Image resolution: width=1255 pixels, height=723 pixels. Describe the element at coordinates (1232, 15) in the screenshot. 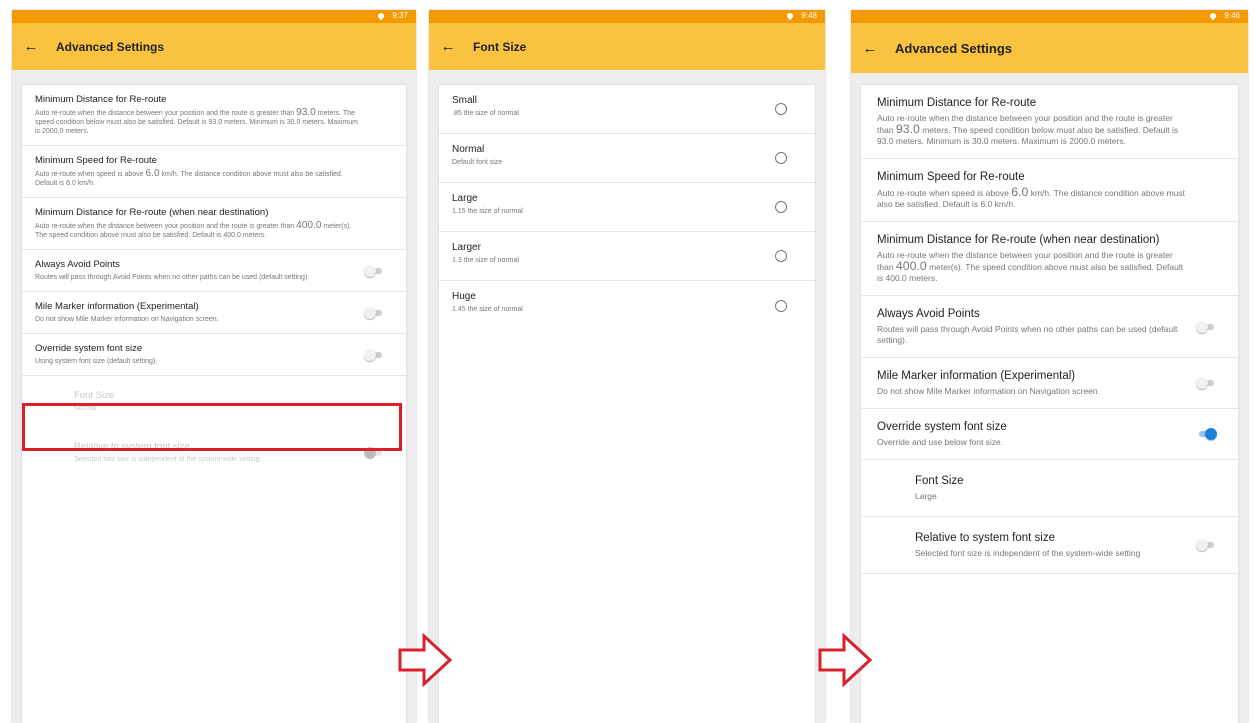

I see `status-time: 9:46` at that location.